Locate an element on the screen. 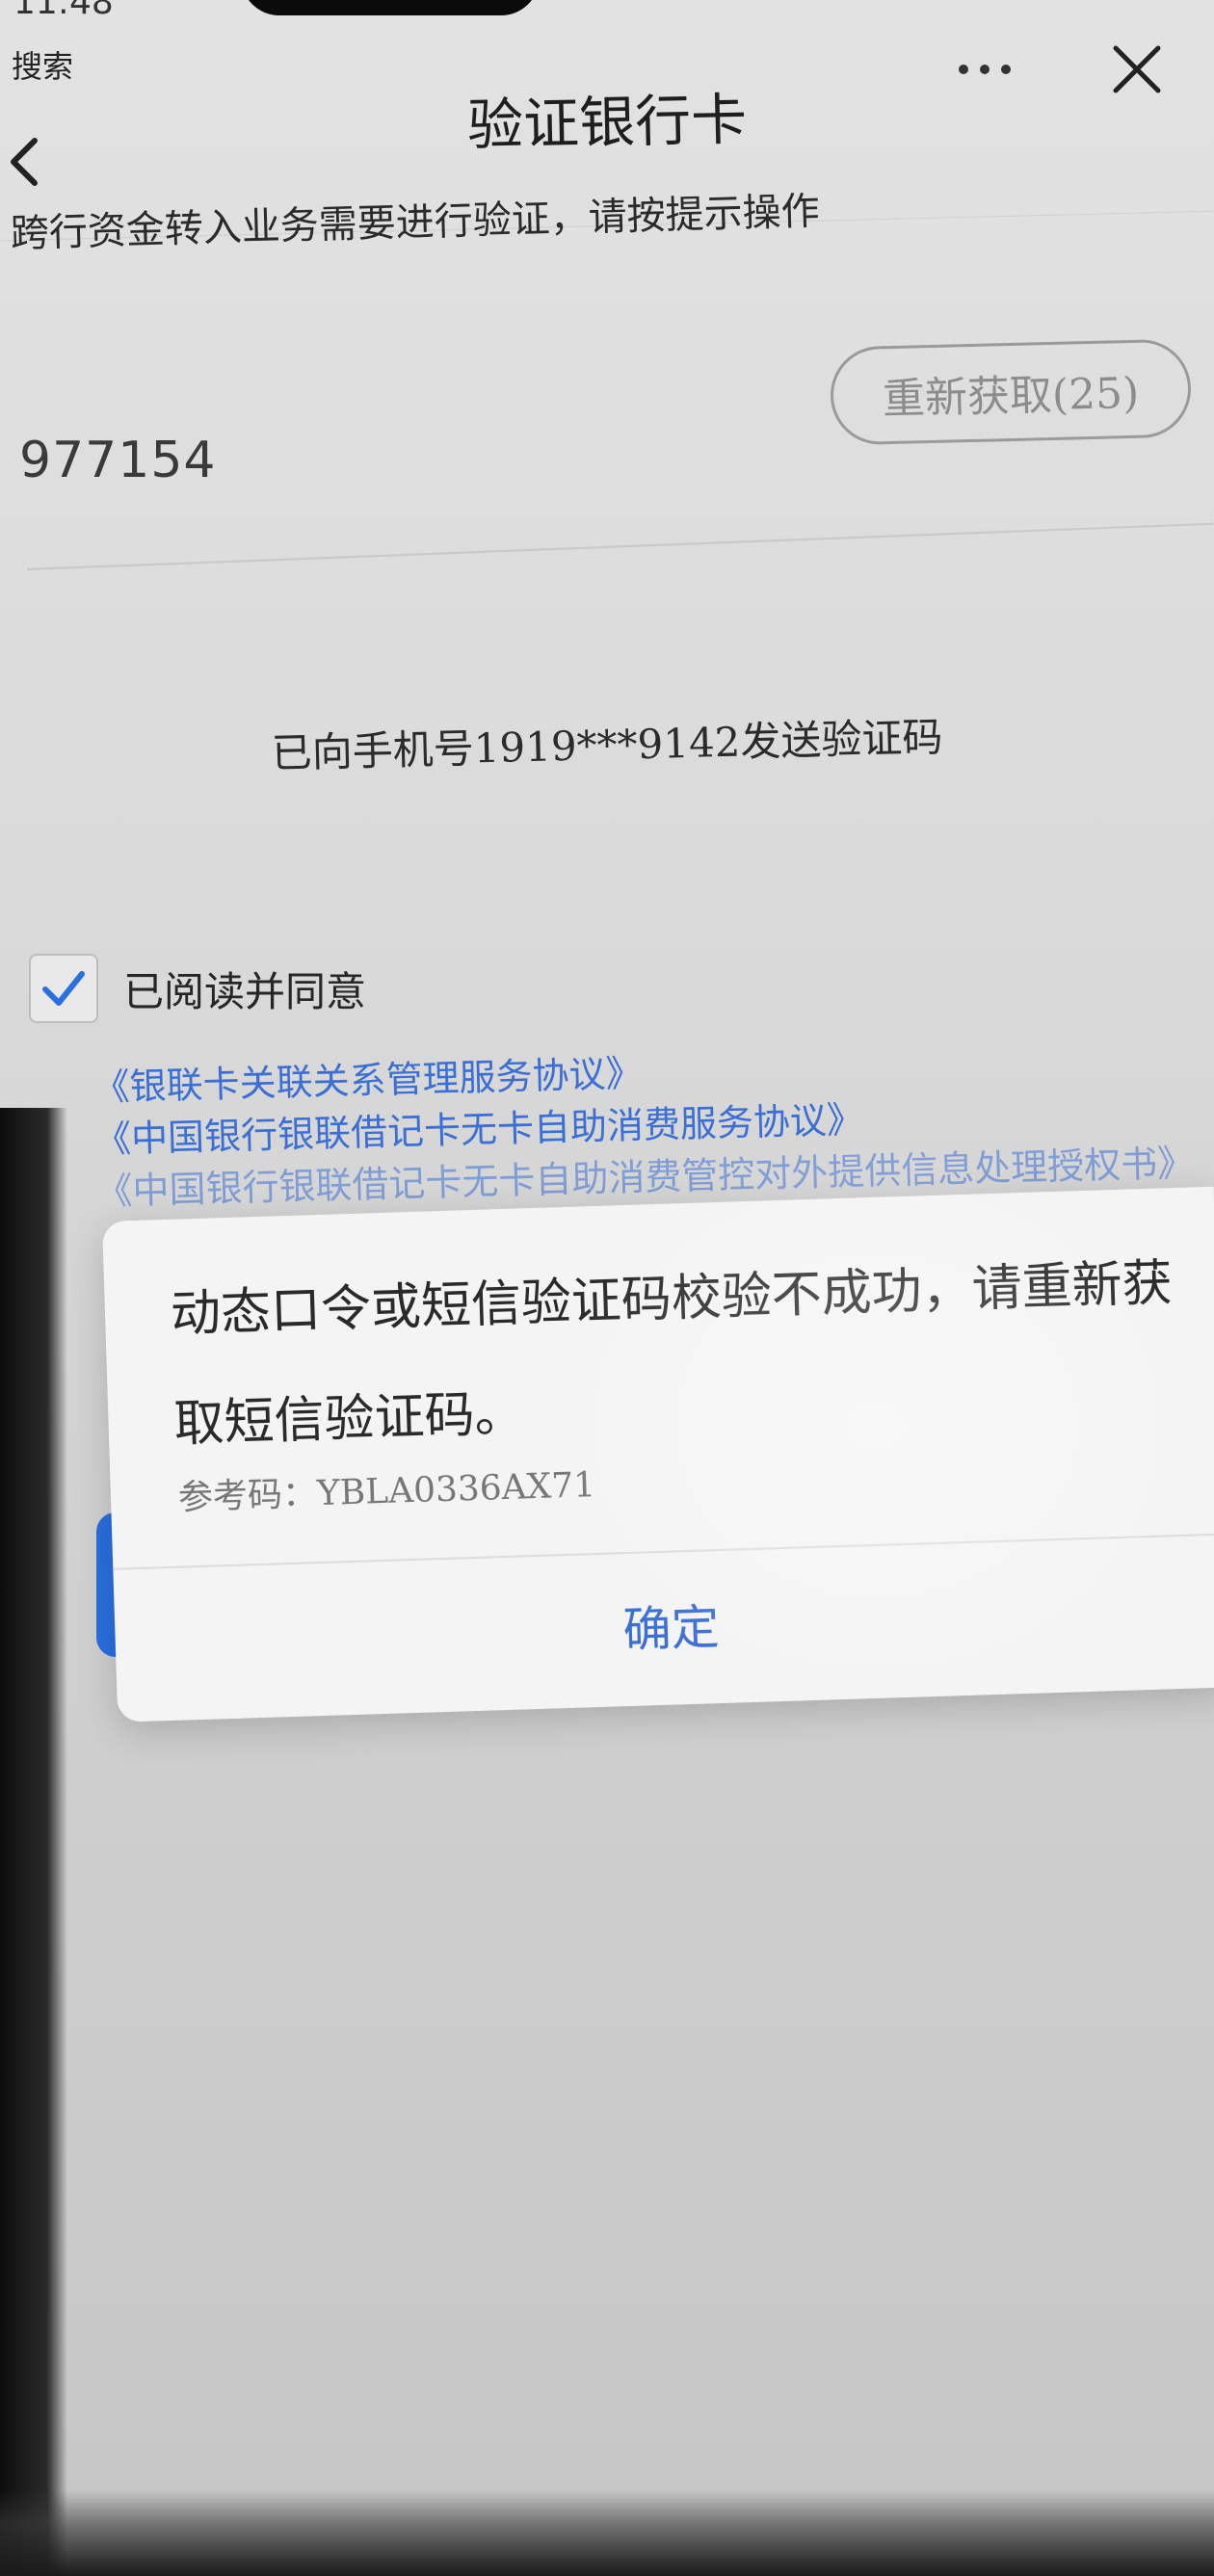 The height and width of the screenshot is (2576, 1214). resend-code-button: 重新获取(25) is located at coordinates (1011, 392).